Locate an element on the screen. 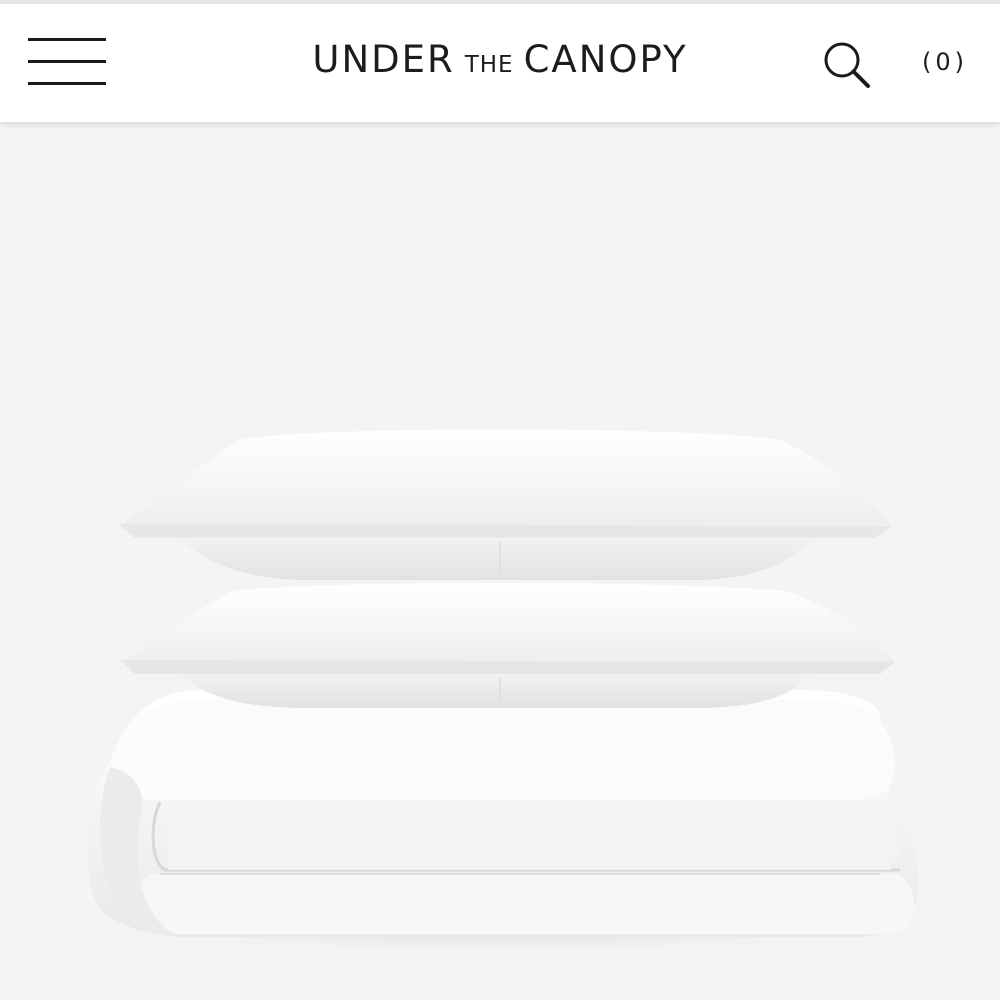  brand-word-canopy: CANOPY is located at coordinates (605, 59).